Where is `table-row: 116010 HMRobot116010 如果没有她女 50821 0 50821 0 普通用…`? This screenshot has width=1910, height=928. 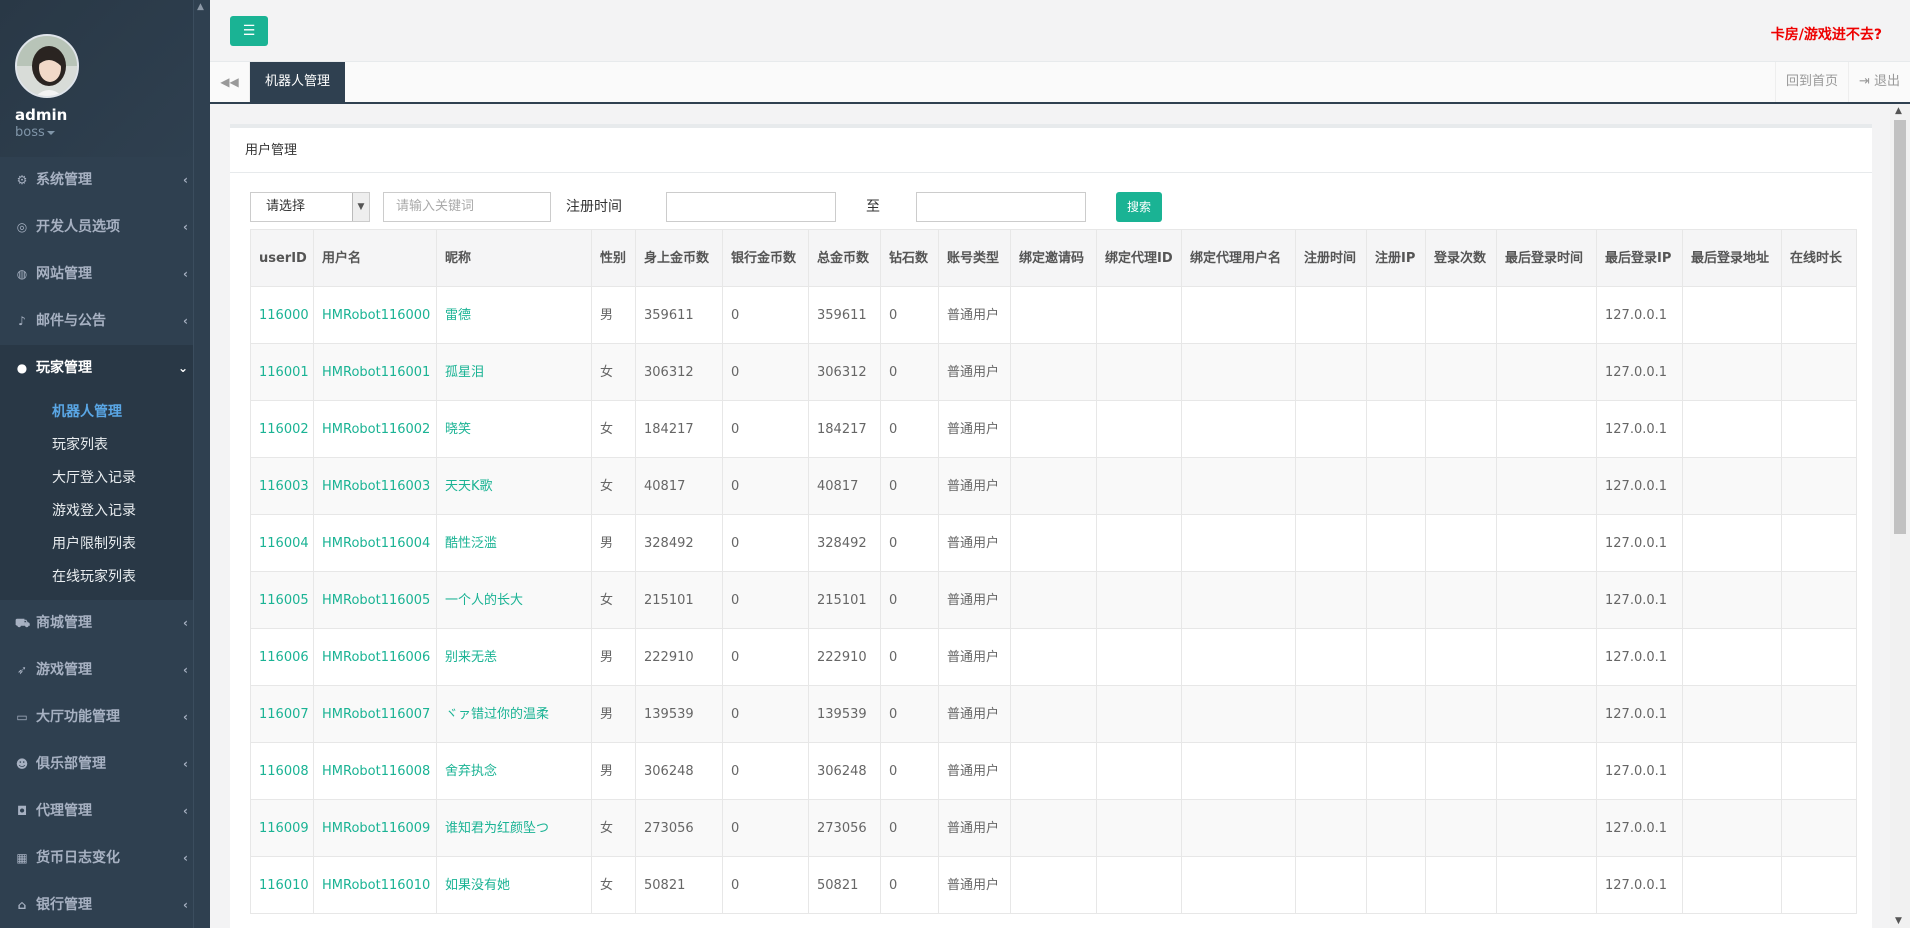 table-row: 116010 HMRobot116010 如果没有她女 50821 0 50821 0 普通用… is located at coordinates (1053, 885).